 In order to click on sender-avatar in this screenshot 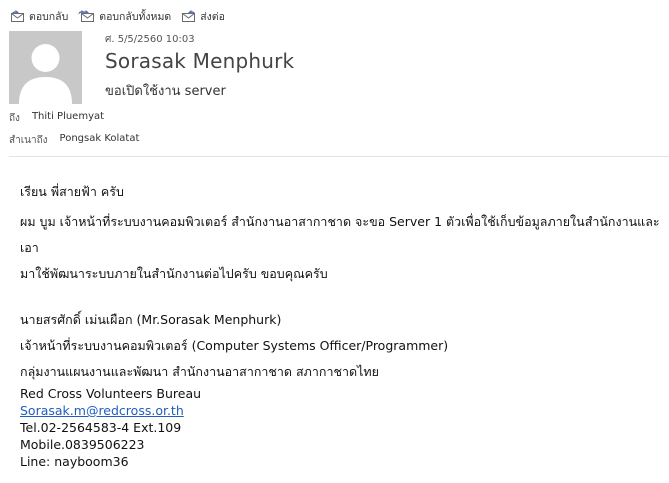, I will do `click(45, 67)`.